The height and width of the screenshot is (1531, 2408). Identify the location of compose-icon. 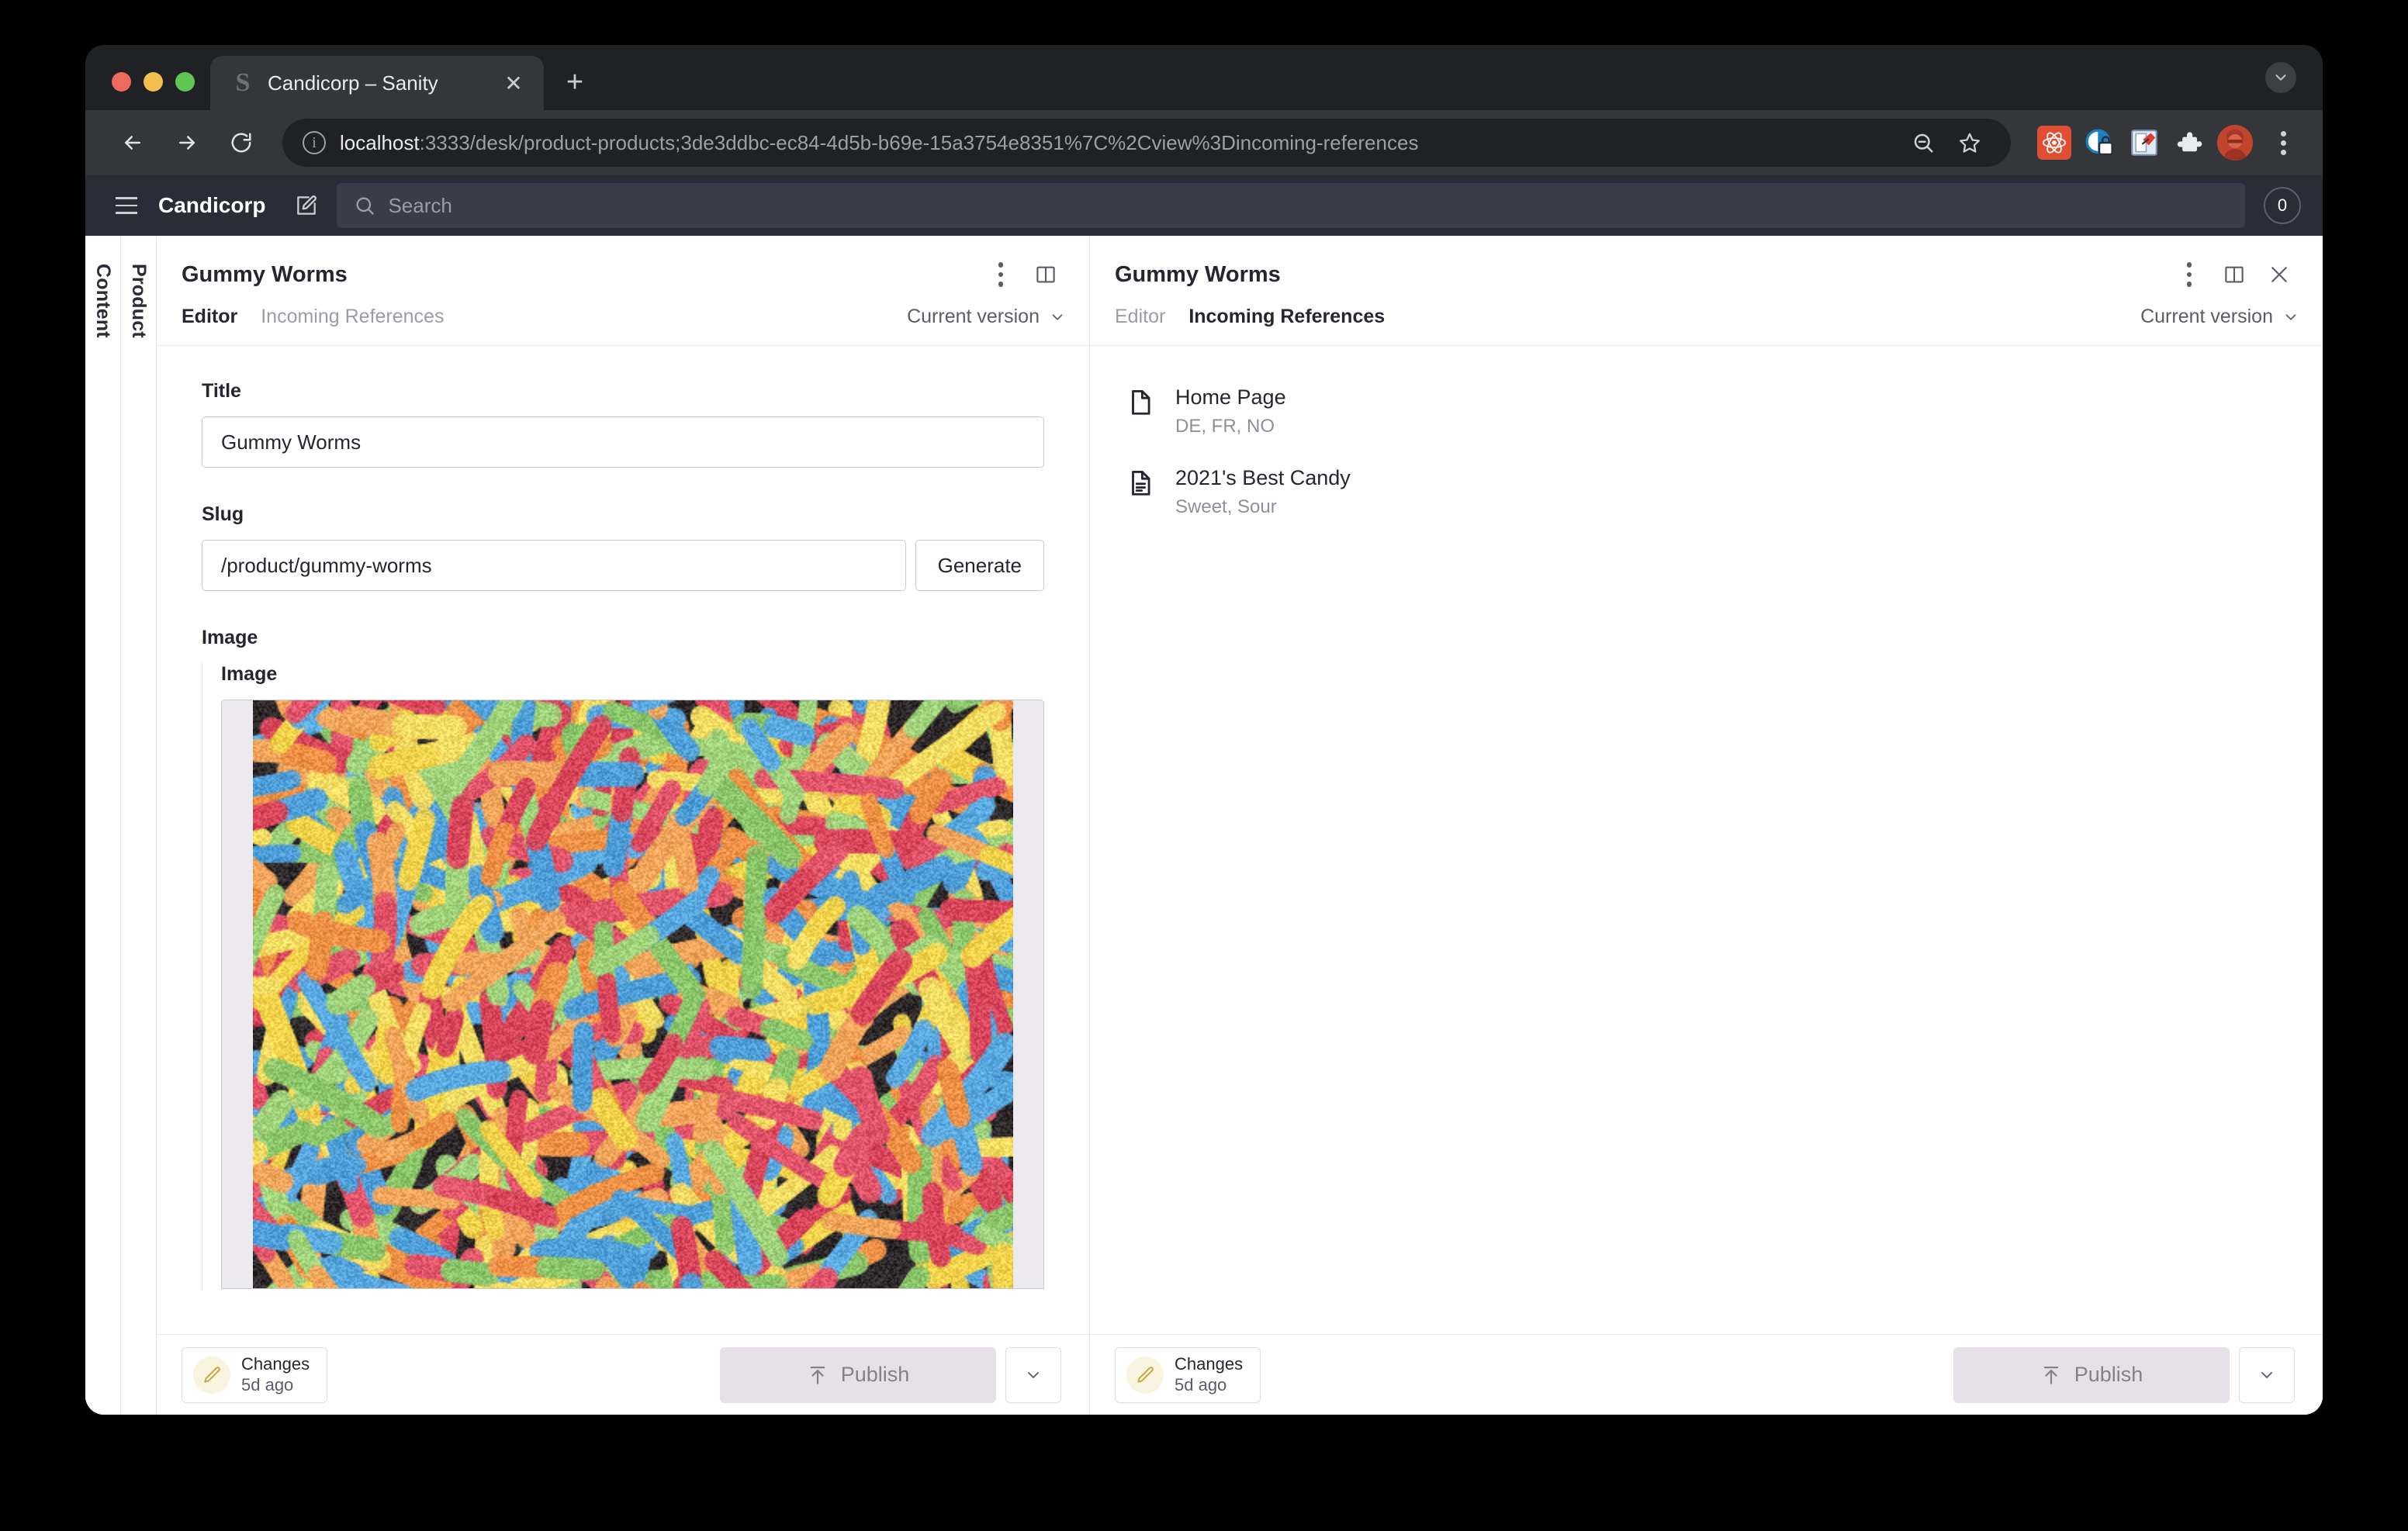
(306, 205).